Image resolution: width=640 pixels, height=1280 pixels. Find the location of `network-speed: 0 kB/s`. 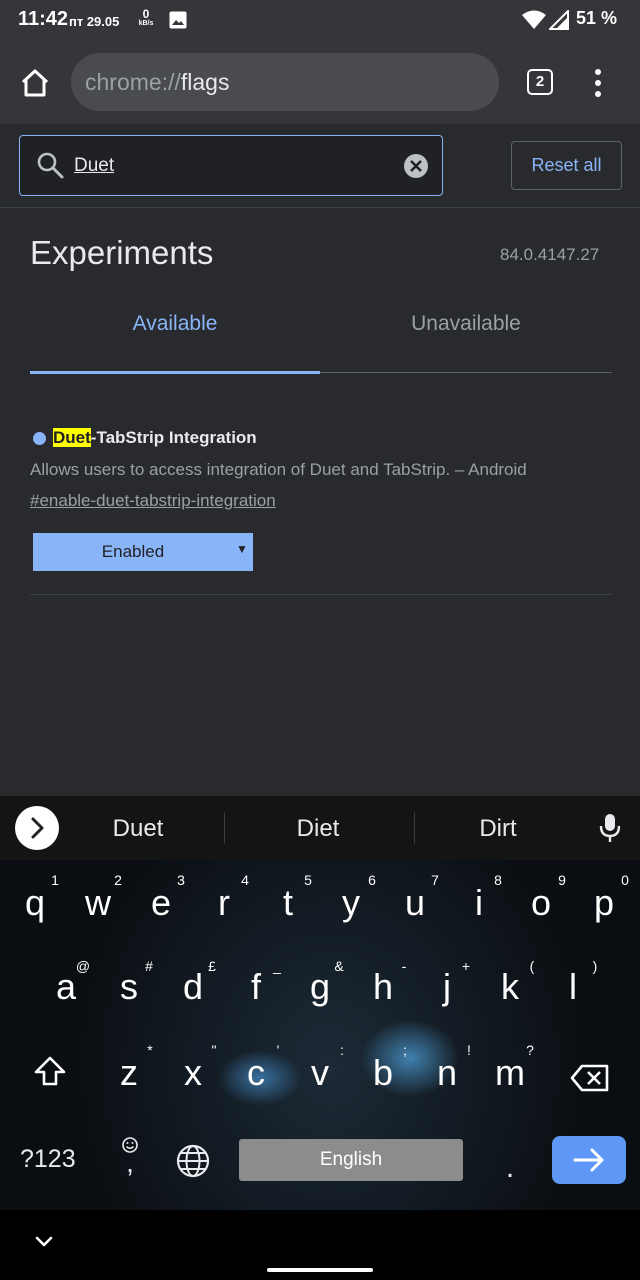

network-speed: 0 kB/s is located at coordinates (146, 17).